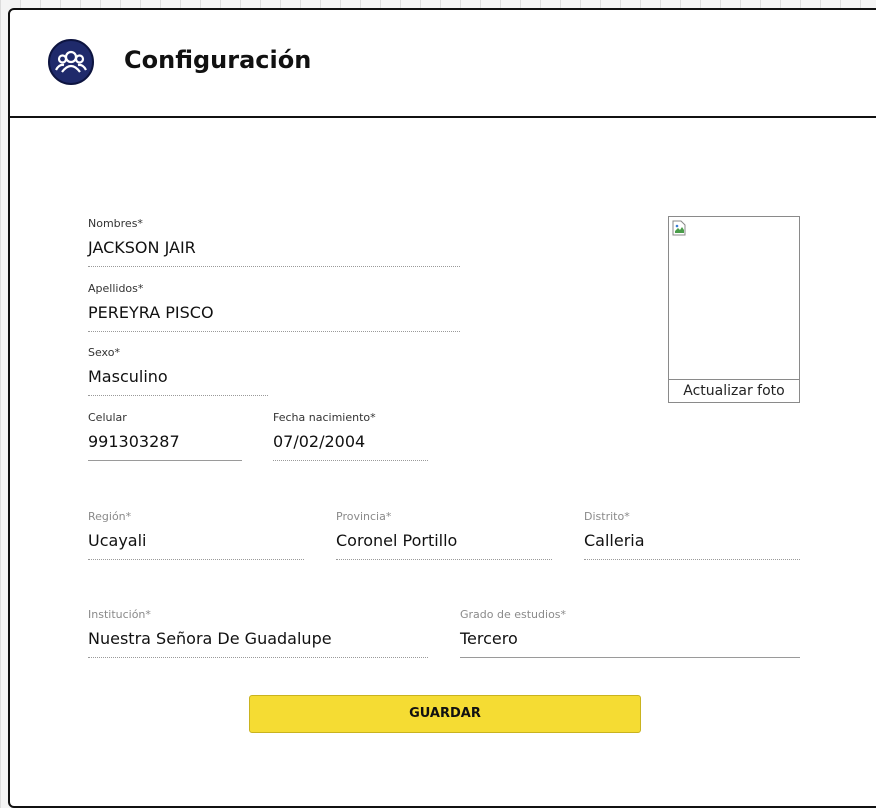  I want to click on broken-image-icon, so click(679, 228).